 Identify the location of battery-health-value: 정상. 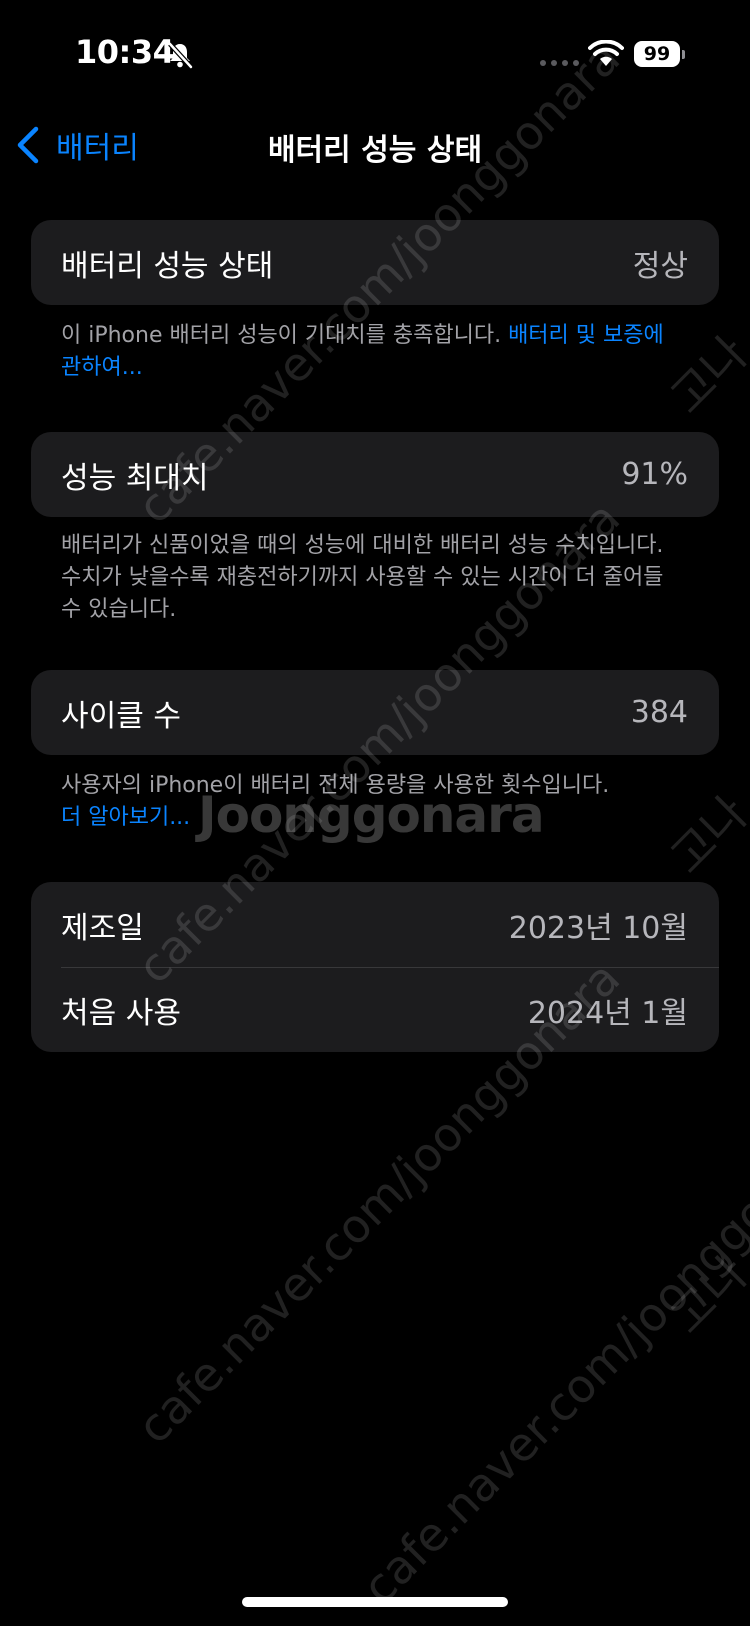
(660, 266).